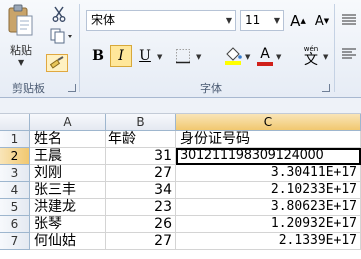  What do you see at coordinates (262, 20) in the screenshot?
I see `font-size-combo: 11 ▼` at bounding box center [262, 20].